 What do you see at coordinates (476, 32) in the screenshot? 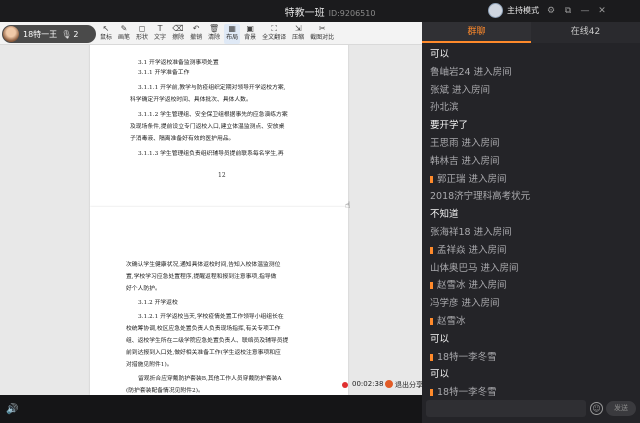
I see `tab-group-chat: 群聊` at bounding box center [476, 32].